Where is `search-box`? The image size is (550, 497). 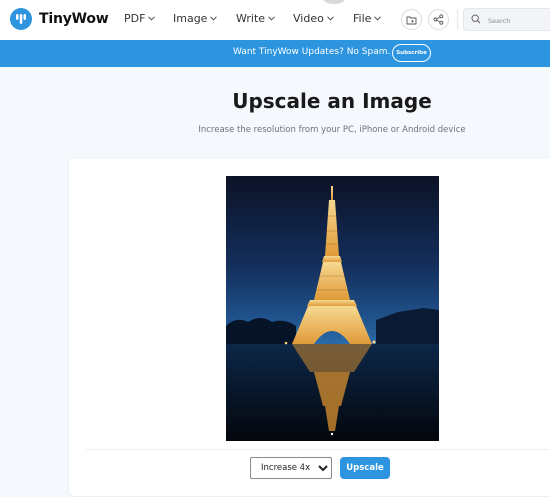 search-box is located at coordinates (506, 19).